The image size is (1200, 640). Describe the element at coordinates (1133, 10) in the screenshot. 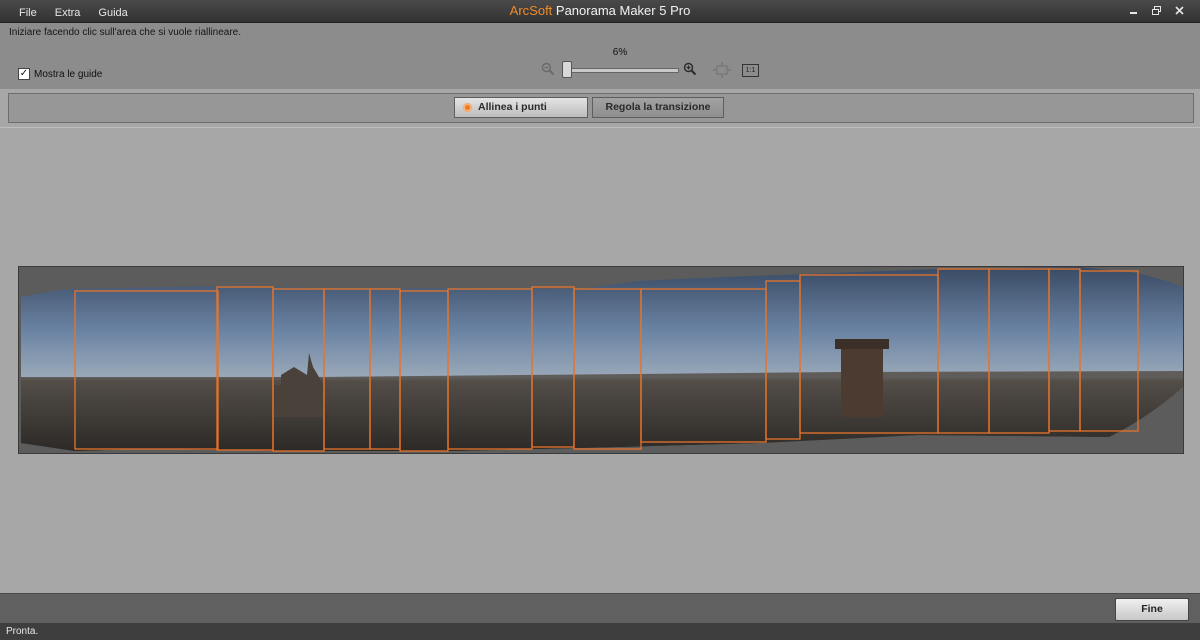

I see `minimize-icon` at that location.